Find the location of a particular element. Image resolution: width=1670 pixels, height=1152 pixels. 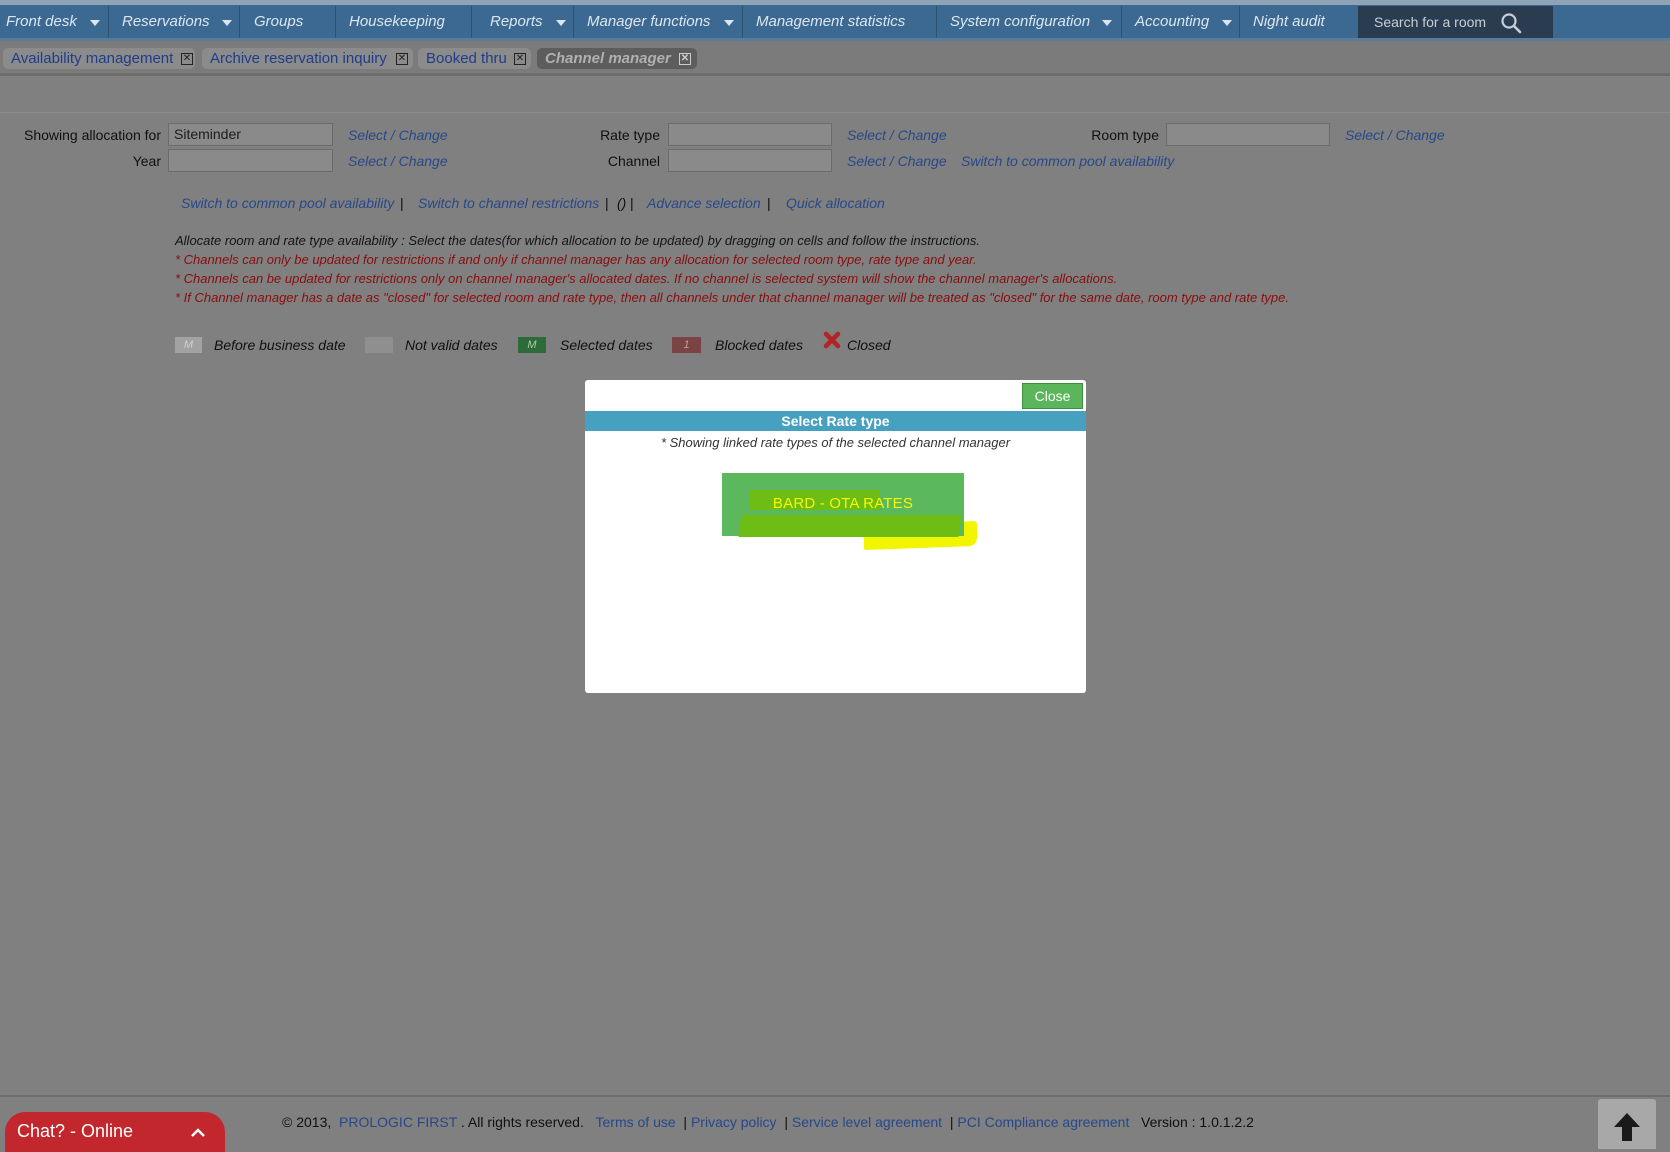

nav-label: System configuration is located at coordinates (1020, 21).